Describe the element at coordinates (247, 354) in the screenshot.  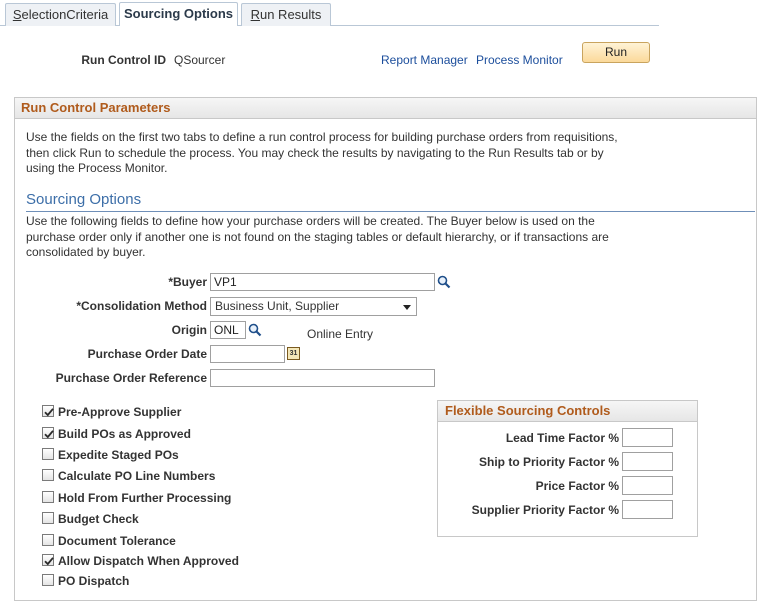
I see `po-date-input` at that location.